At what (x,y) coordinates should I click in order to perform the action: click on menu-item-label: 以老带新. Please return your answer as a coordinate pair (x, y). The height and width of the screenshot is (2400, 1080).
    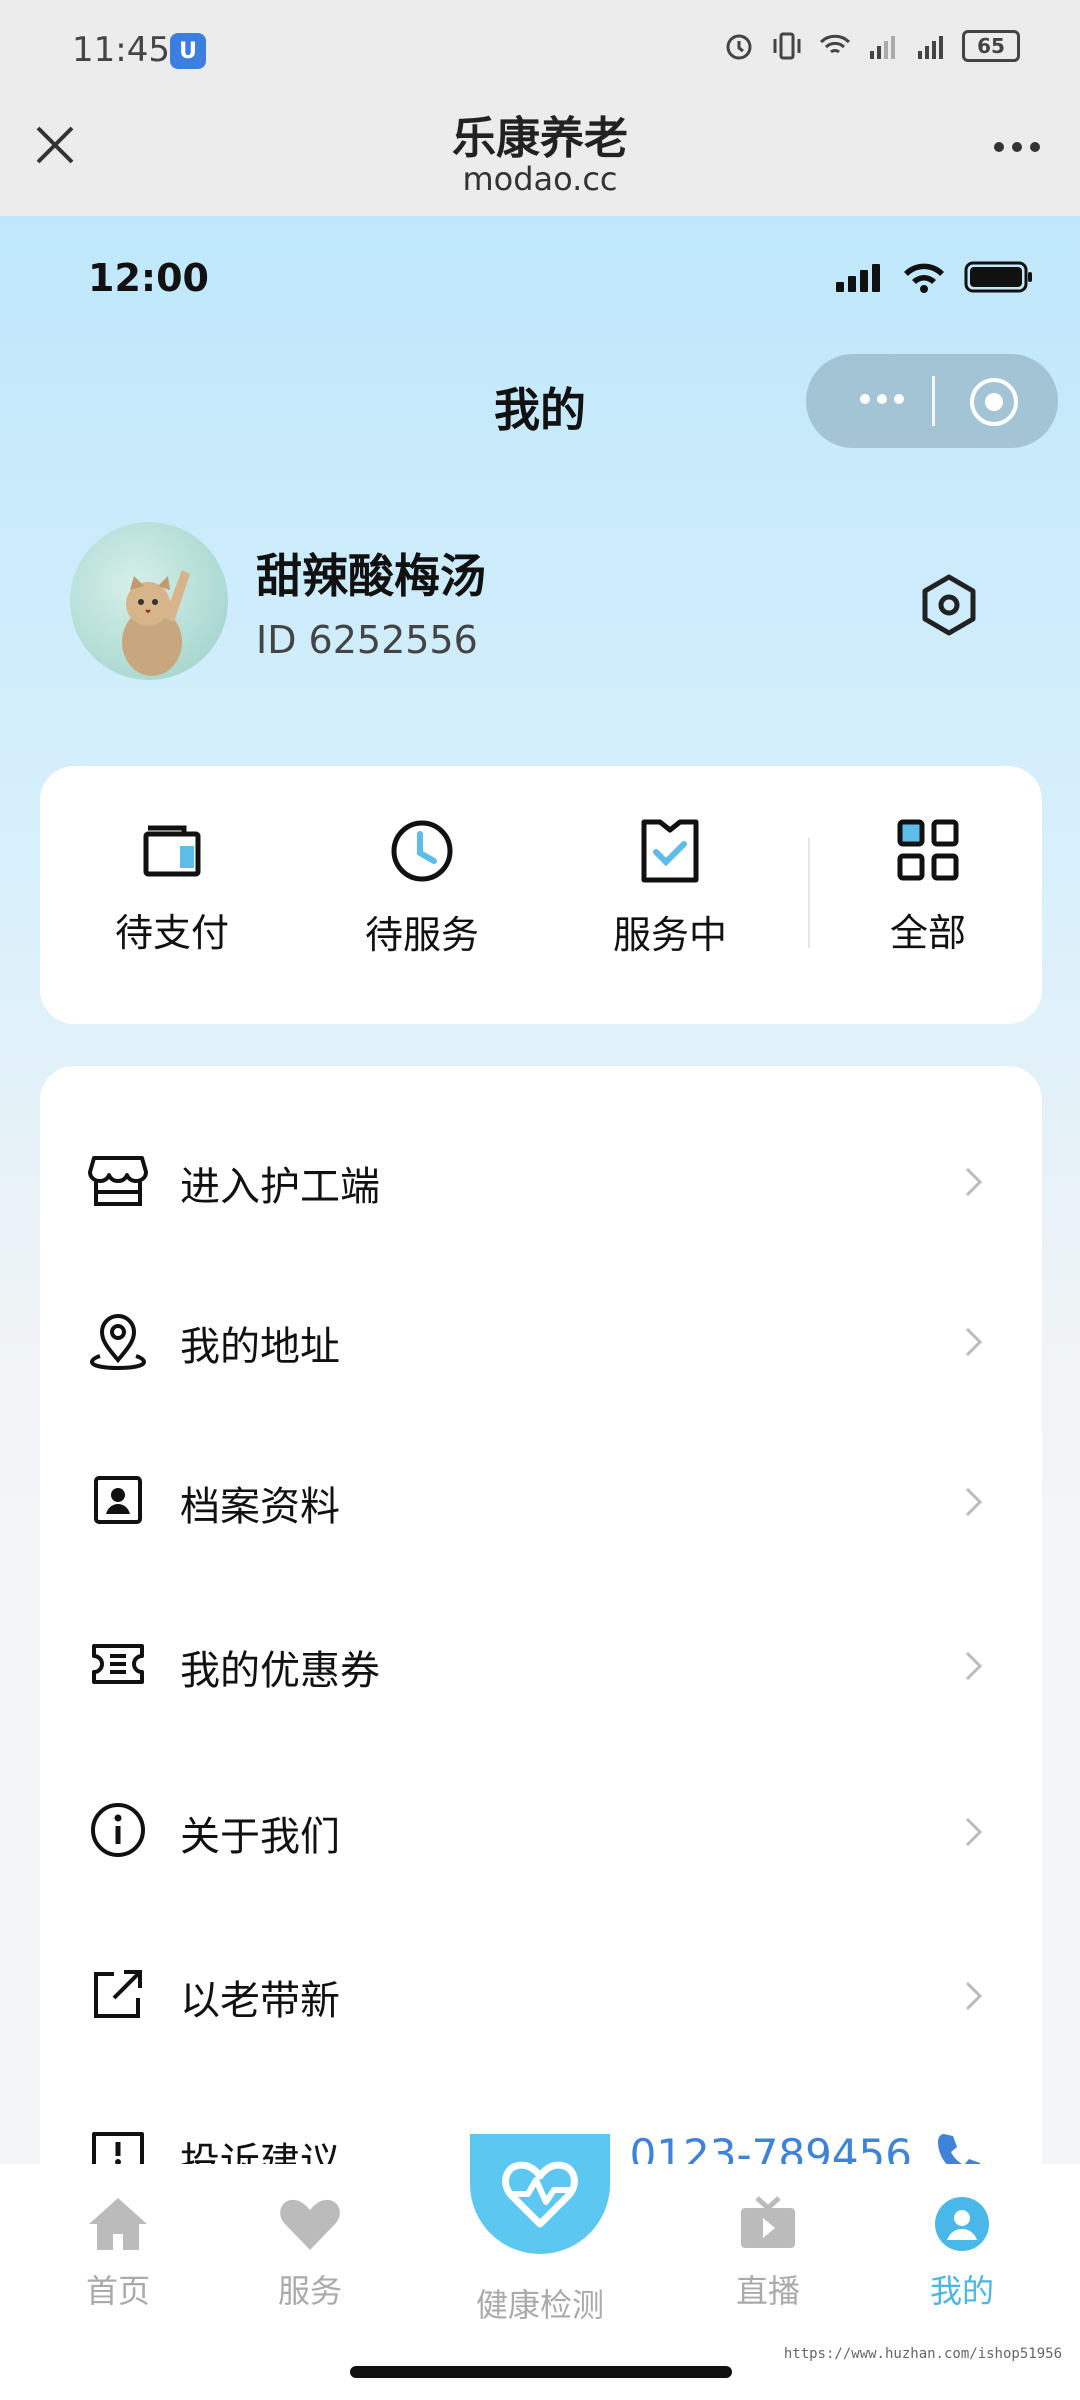
    Looking at the image, I should click on (260, 2001).